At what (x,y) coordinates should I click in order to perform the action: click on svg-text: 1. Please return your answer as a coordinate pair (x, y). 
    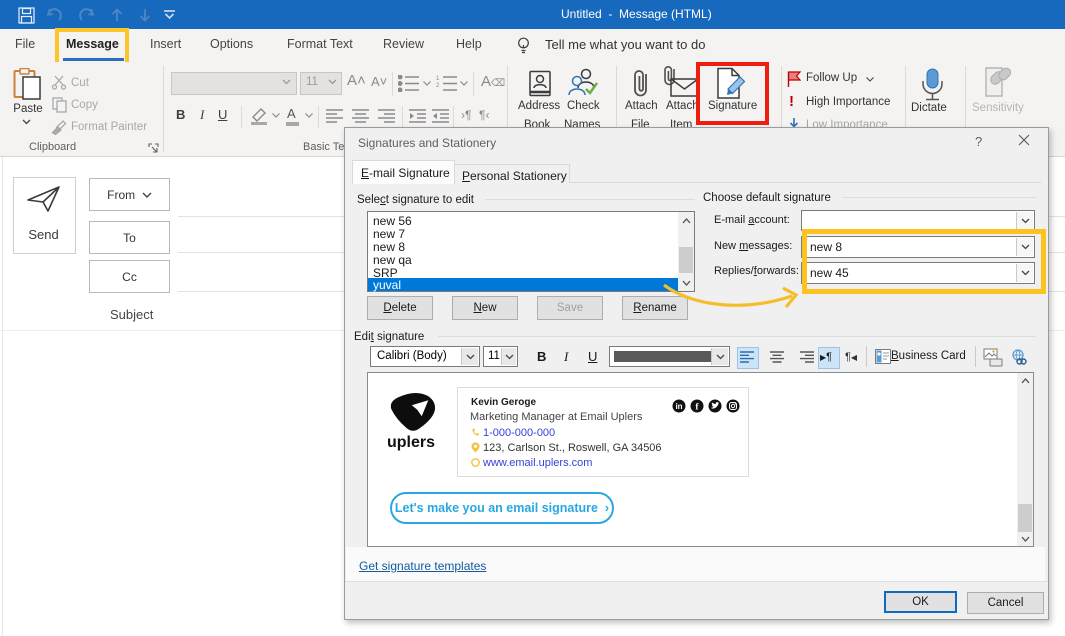
    Looking at the image, I should click on (438, 79).